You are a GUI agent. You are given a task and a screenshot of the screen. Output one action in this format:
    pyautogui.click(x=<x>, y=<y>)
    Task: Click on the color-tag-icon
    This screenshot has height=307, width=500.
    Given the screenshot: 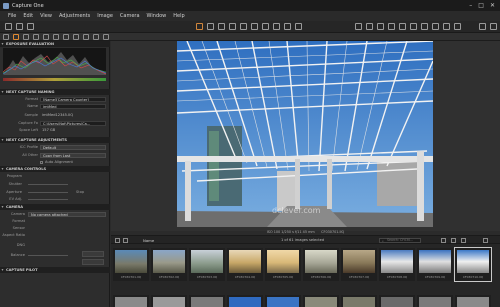 What is the action you would take?
    pyautogui.click(x=463, y=240)
    